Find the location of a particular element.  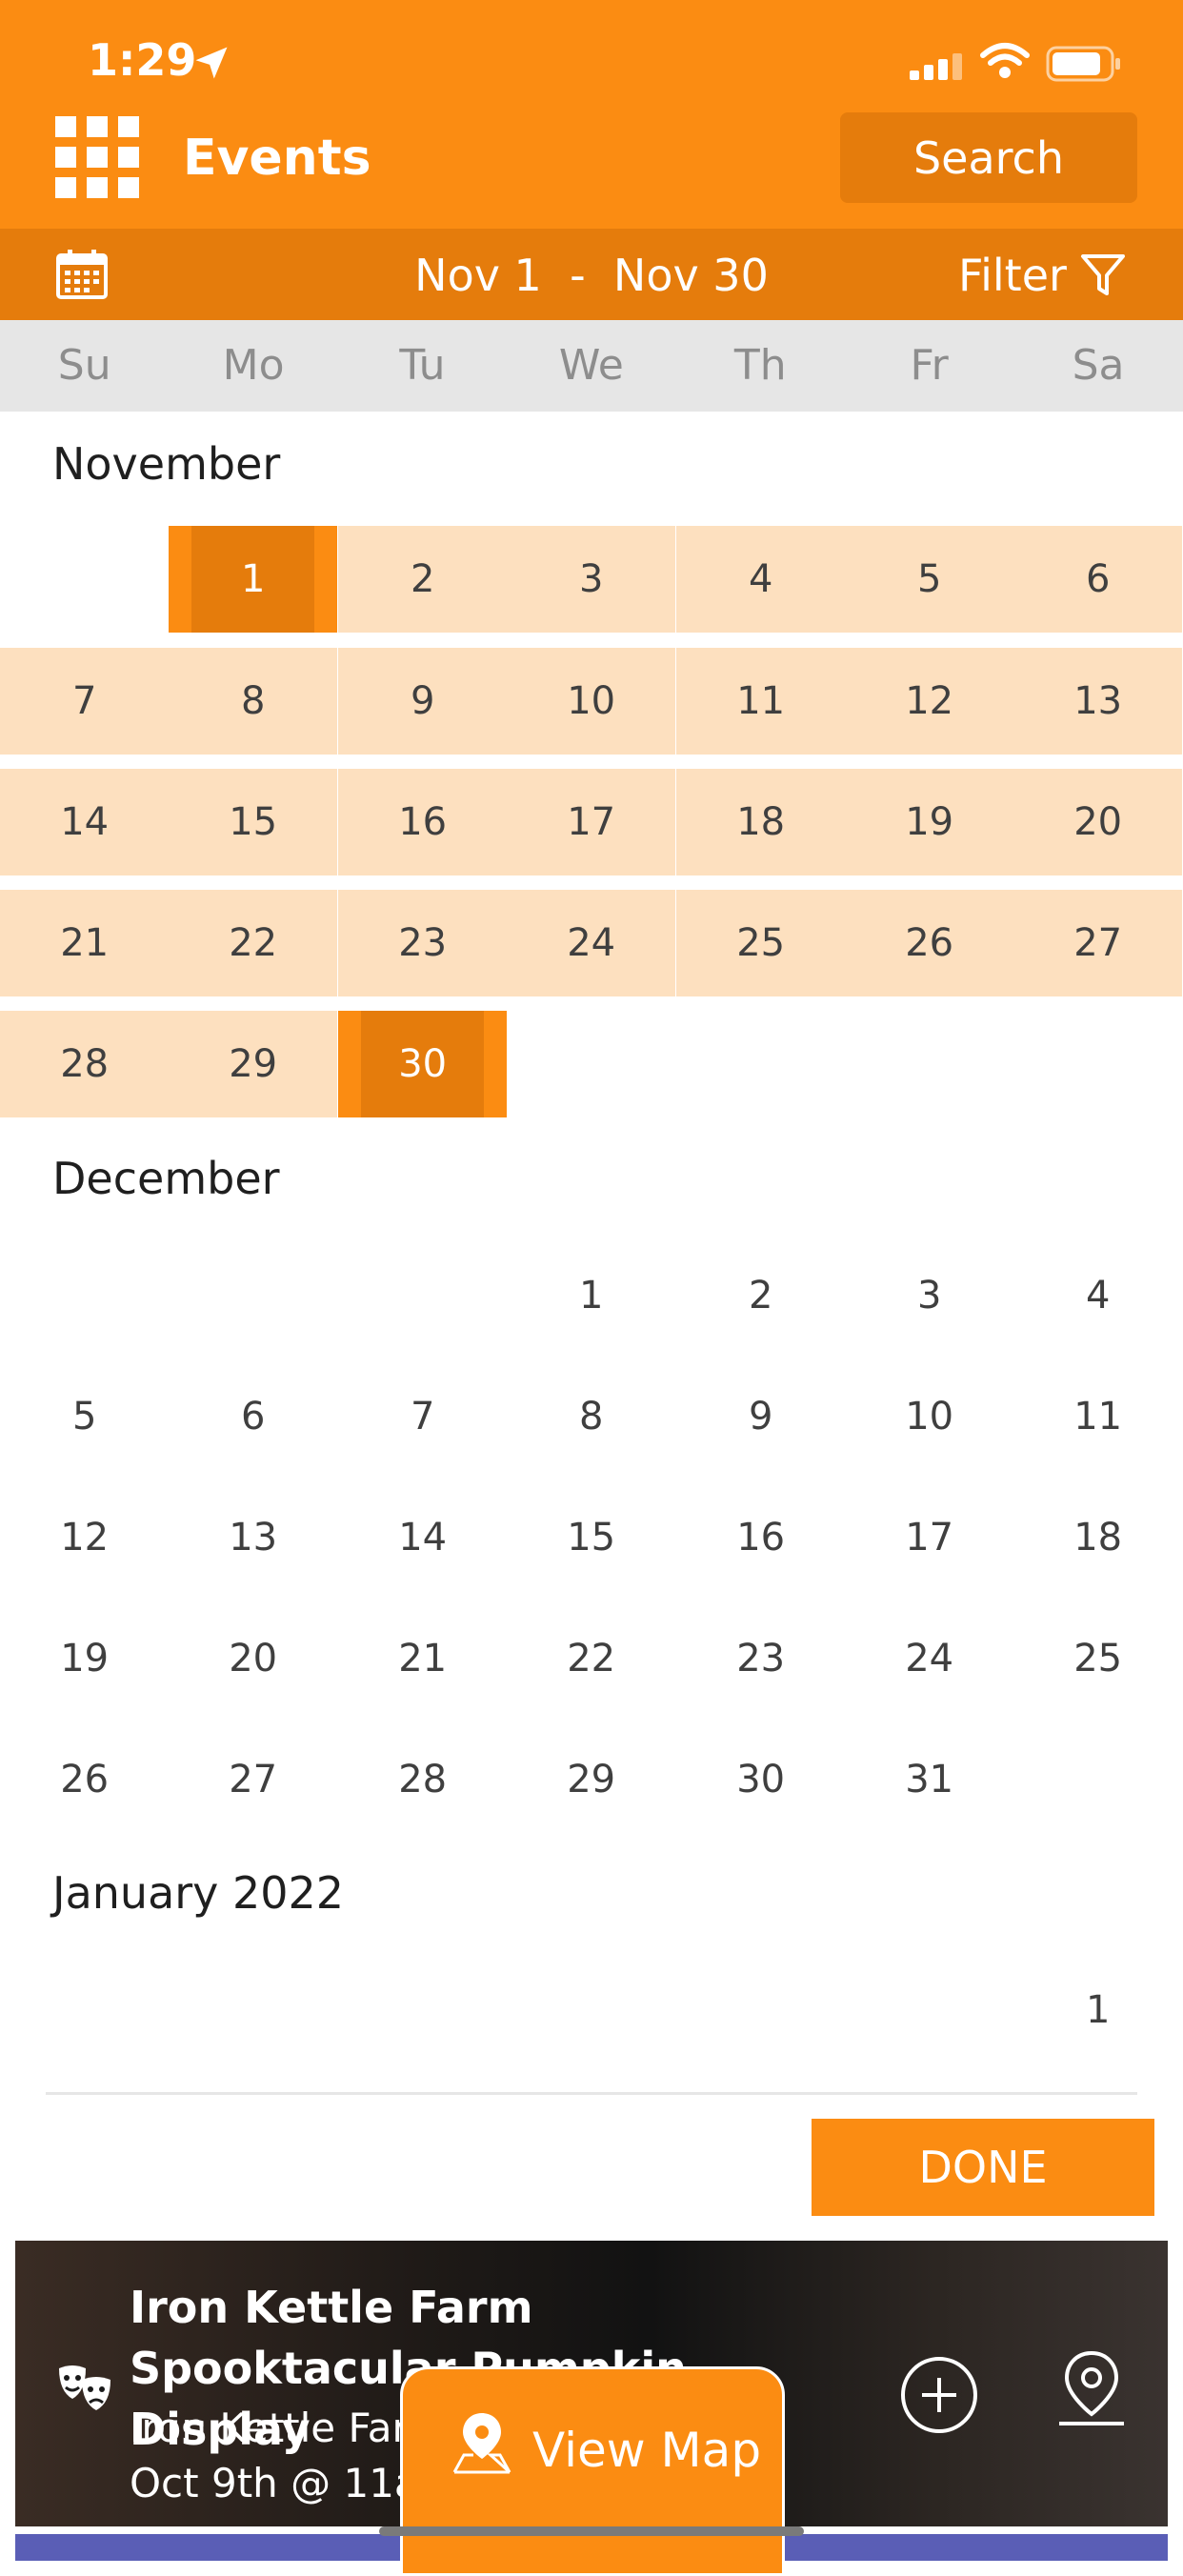

week-row: 1 2 3 4 is located at coordinates (591, 1295).